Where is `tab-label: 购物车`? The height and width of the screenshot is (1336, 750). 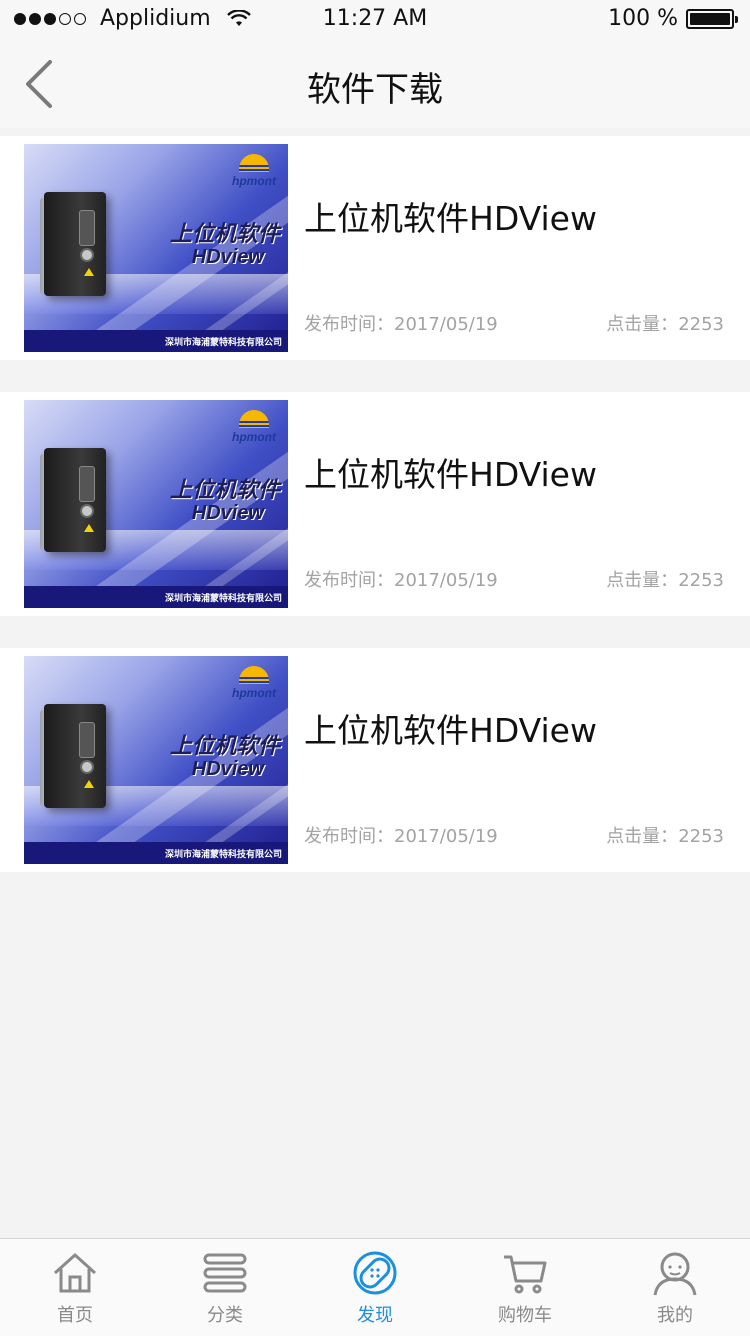
tab-label: 购物车 is located at coordinates (525, 1315).